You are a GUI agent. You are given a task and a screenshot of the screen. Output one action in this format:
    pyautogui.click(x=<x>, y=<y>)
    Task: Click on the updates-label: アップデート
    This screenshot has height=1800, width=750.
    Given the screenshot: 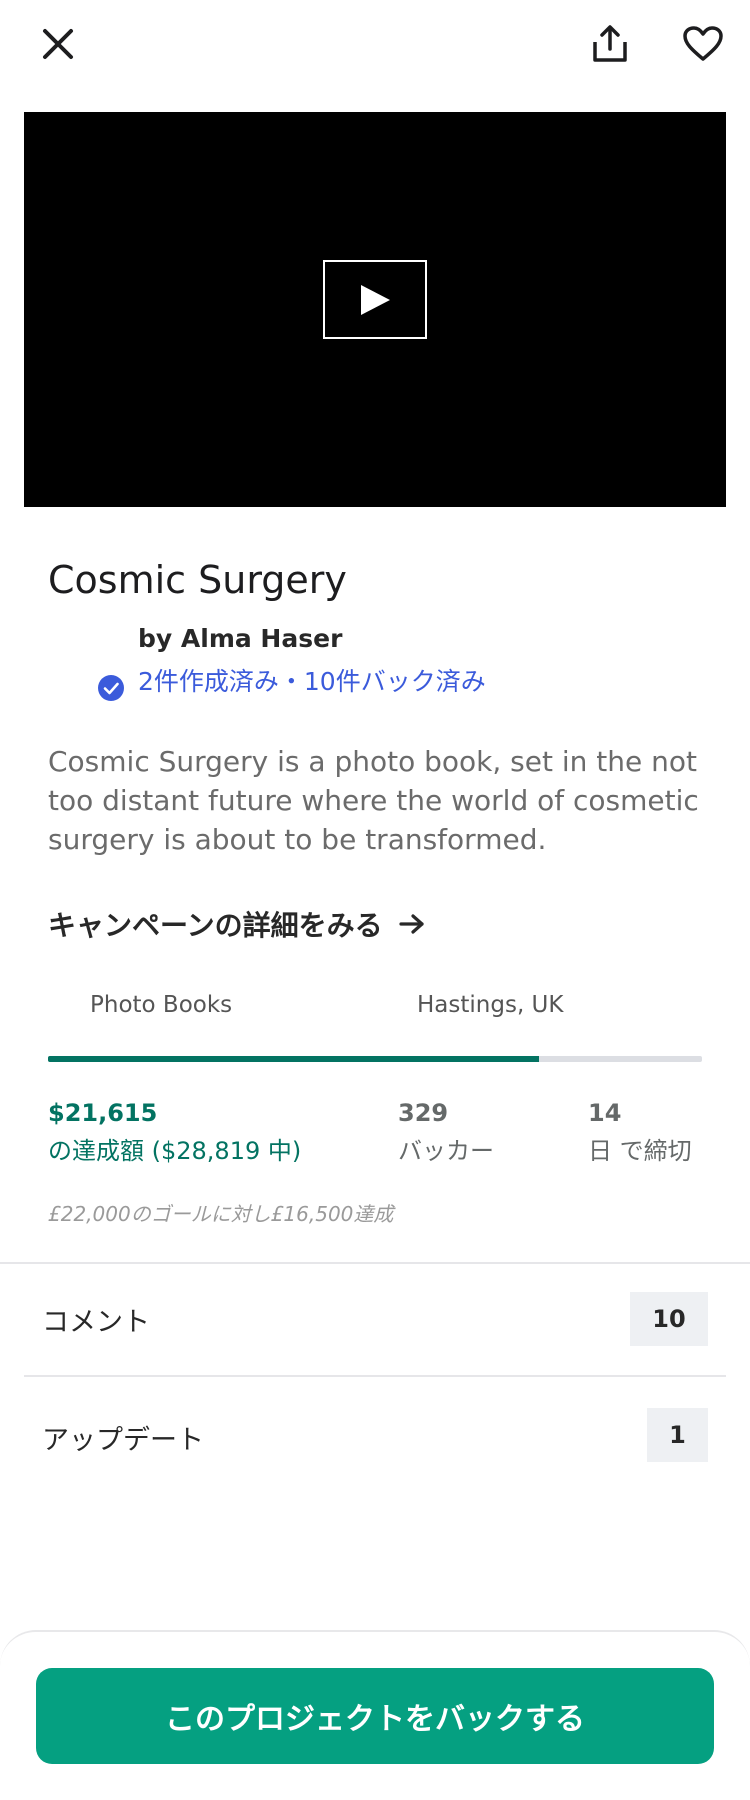 What is the action you would take?
    pyautogui.click(x=123, y=1440)
    